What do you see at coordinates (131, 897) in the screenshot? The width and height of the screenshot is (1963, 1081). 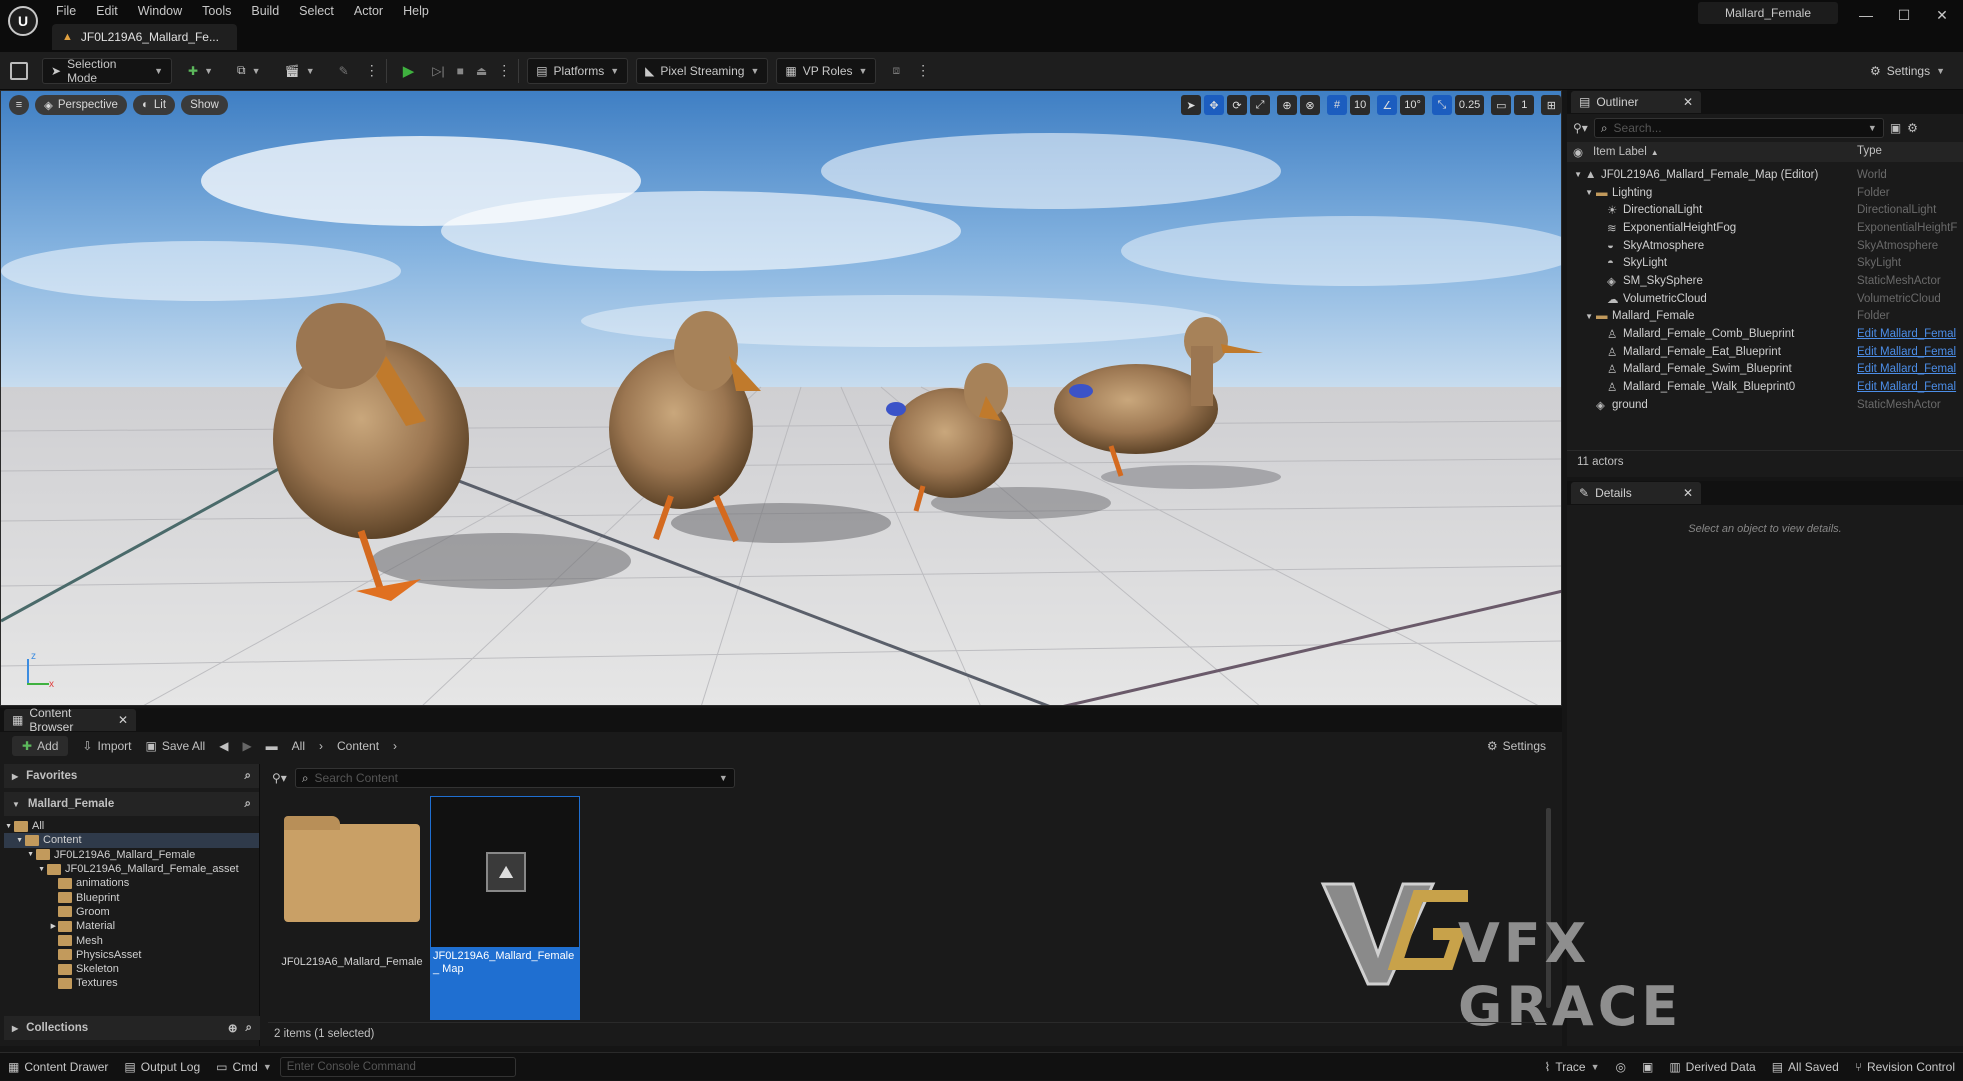 I see `folder-tree-item: Blueprint` at bounding box center [131, 897].